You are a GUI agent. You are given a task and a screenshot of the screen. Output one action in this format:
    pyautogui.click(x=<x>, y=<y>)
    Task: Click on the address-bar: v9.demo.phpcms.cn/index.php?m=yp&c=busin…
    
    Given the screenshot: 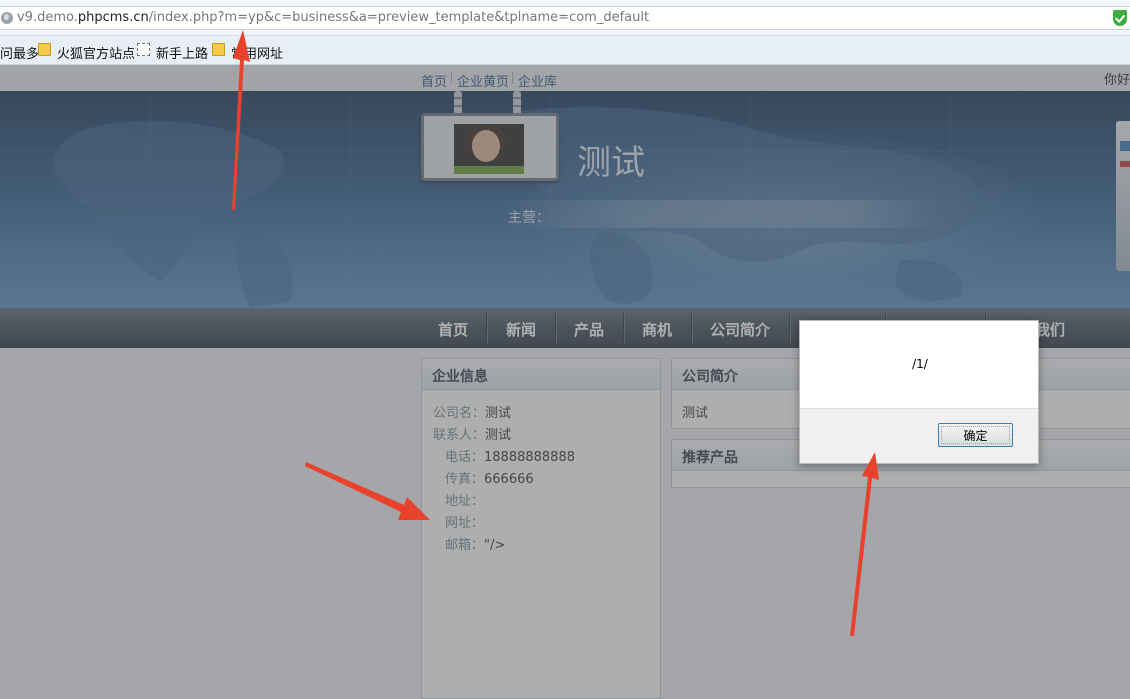 What is the action you would take?
    pyautogui.click(x=565, y=18)
    